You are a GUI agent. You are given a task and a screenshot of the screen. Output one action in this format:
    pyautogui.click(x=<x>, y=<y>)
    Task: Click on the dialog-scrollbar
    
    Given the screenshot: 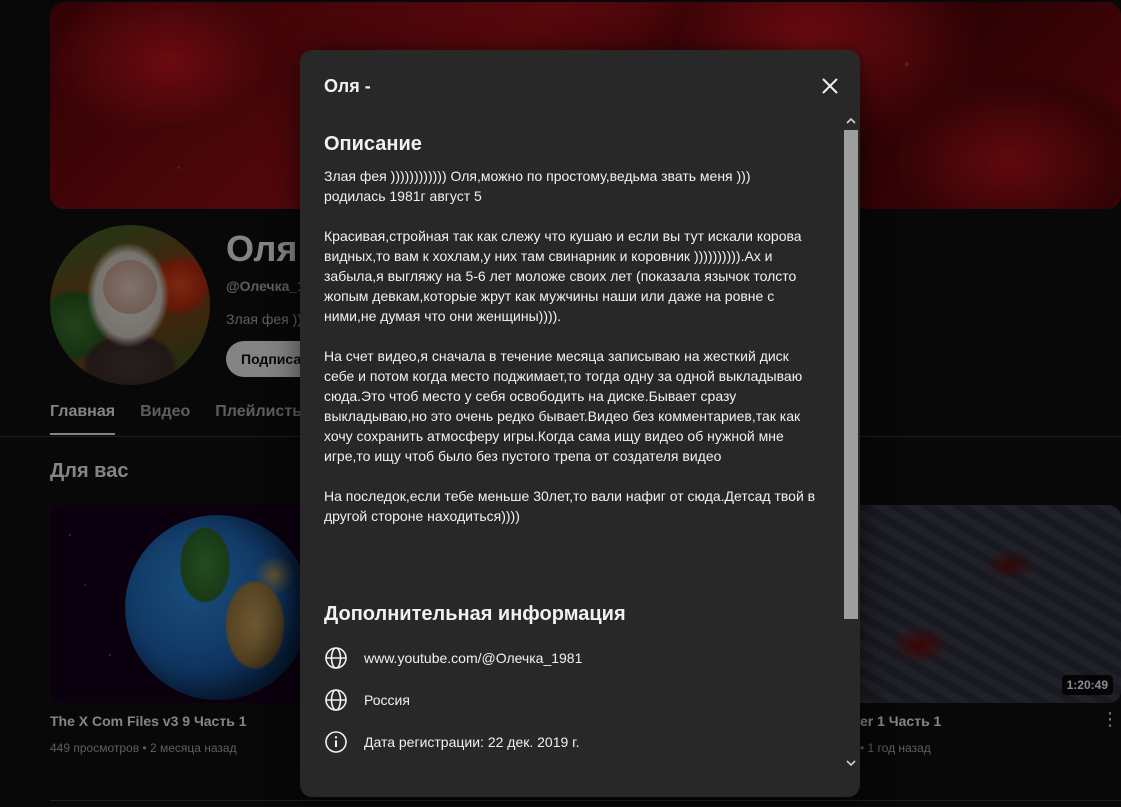 What is the action you would take?
    pyautogui.click(x=851, y=442)
    